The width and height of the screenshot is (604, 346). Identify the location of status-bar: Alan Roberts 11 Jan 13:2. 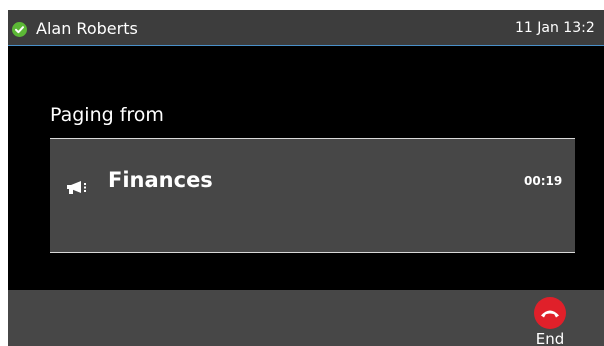
(306, 28).